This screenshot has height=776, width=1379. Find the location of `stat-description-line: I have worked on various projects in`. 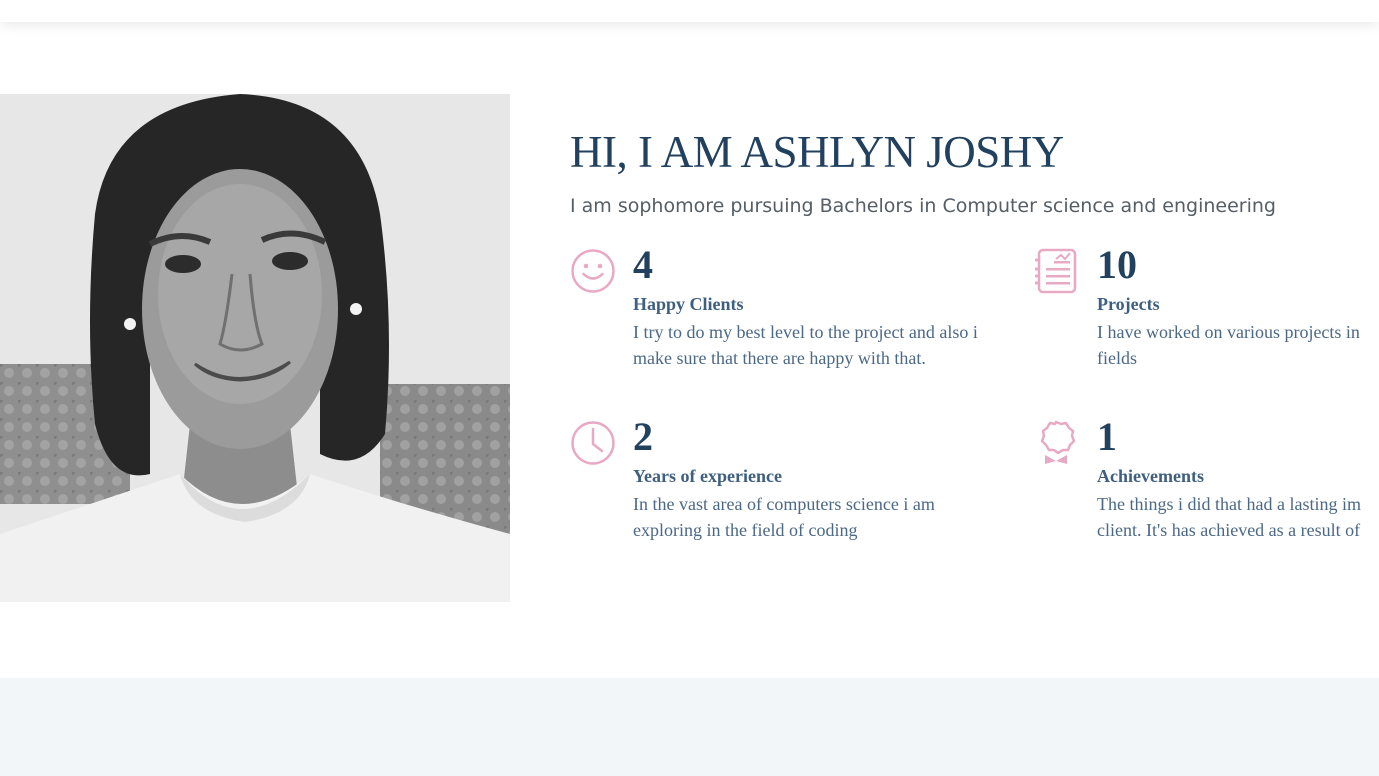

stat-description-line: I have worked on various projects in is located at coordinates (1228, 332).